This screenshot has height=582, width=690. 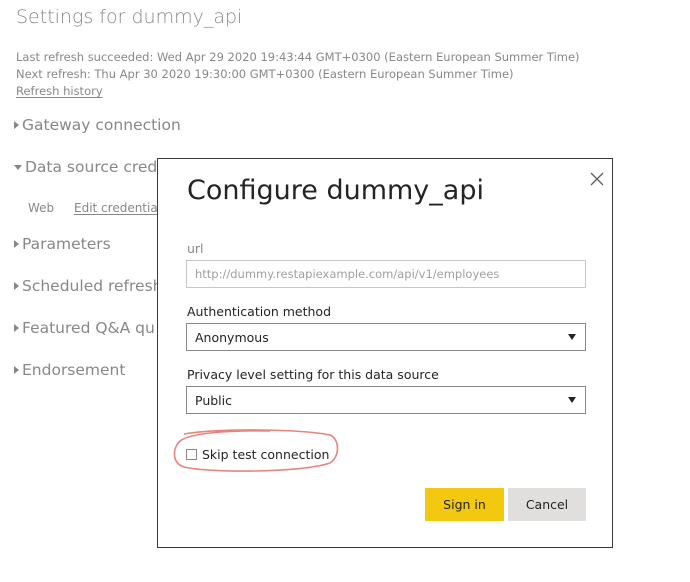 What do you see at coordinates (266, 454) in the screenshot?
I see `skip-test-connection-label: Skip test connection` at bounding box center [266, 454].